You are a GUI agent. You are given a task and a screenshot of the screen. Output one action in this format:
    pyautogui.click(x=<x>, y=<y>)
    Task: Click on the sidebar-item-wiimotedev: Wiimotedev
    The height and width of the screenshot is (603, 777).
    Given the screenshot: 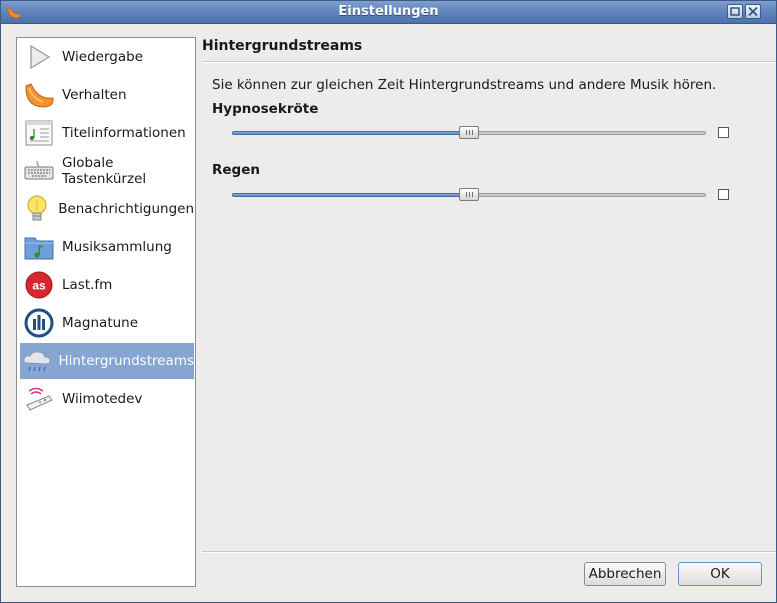 What is the action you would take?
    pyautogui.click(x=107, y=399)
    